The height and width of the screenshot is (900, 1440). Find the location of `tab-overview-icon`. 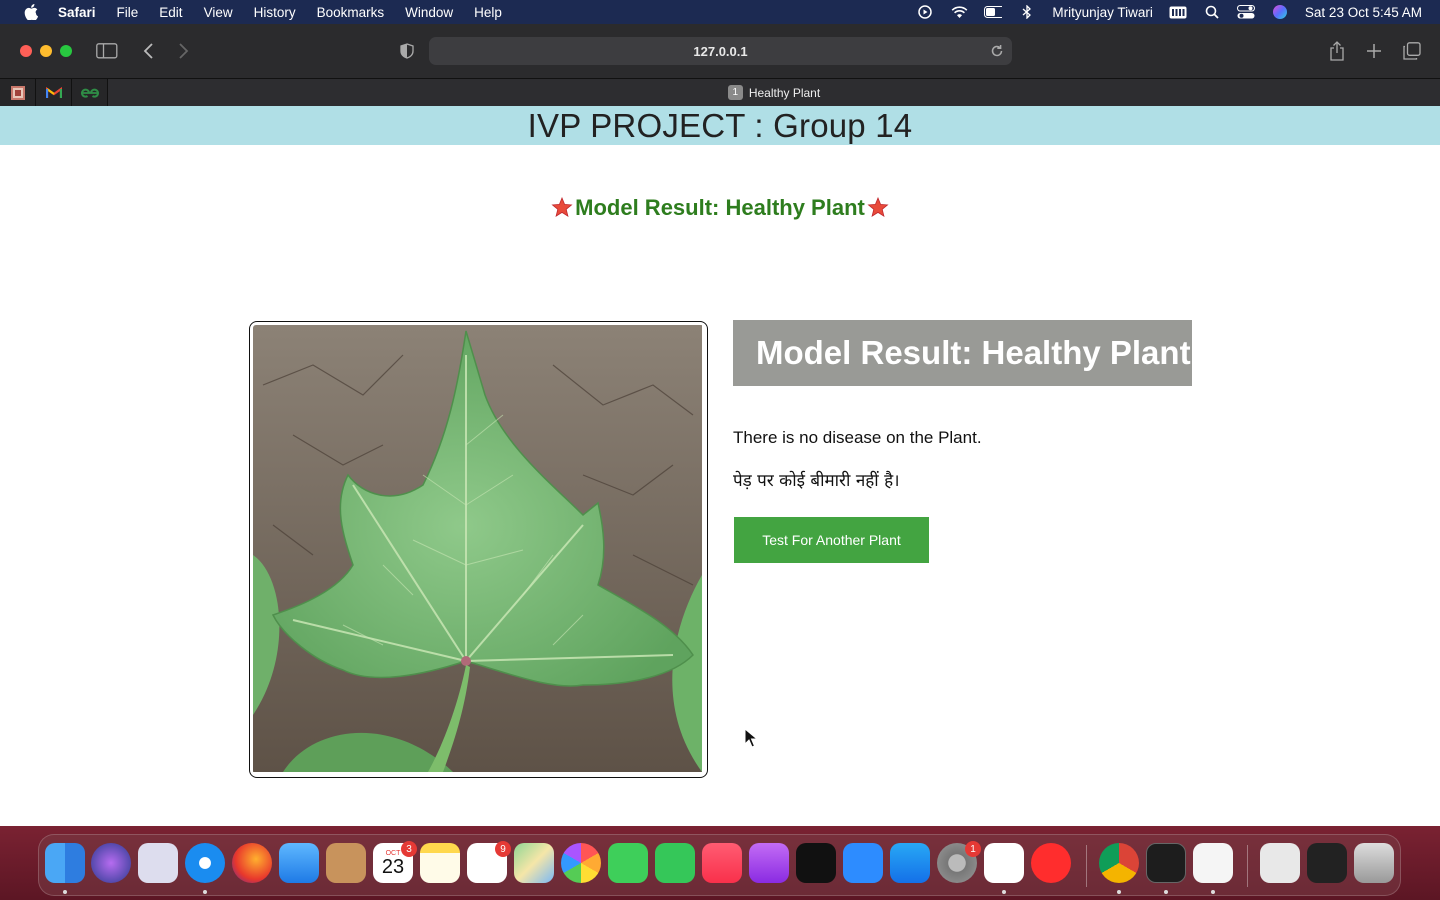

tab-overview-icon is located at coordinates (1412, 51).